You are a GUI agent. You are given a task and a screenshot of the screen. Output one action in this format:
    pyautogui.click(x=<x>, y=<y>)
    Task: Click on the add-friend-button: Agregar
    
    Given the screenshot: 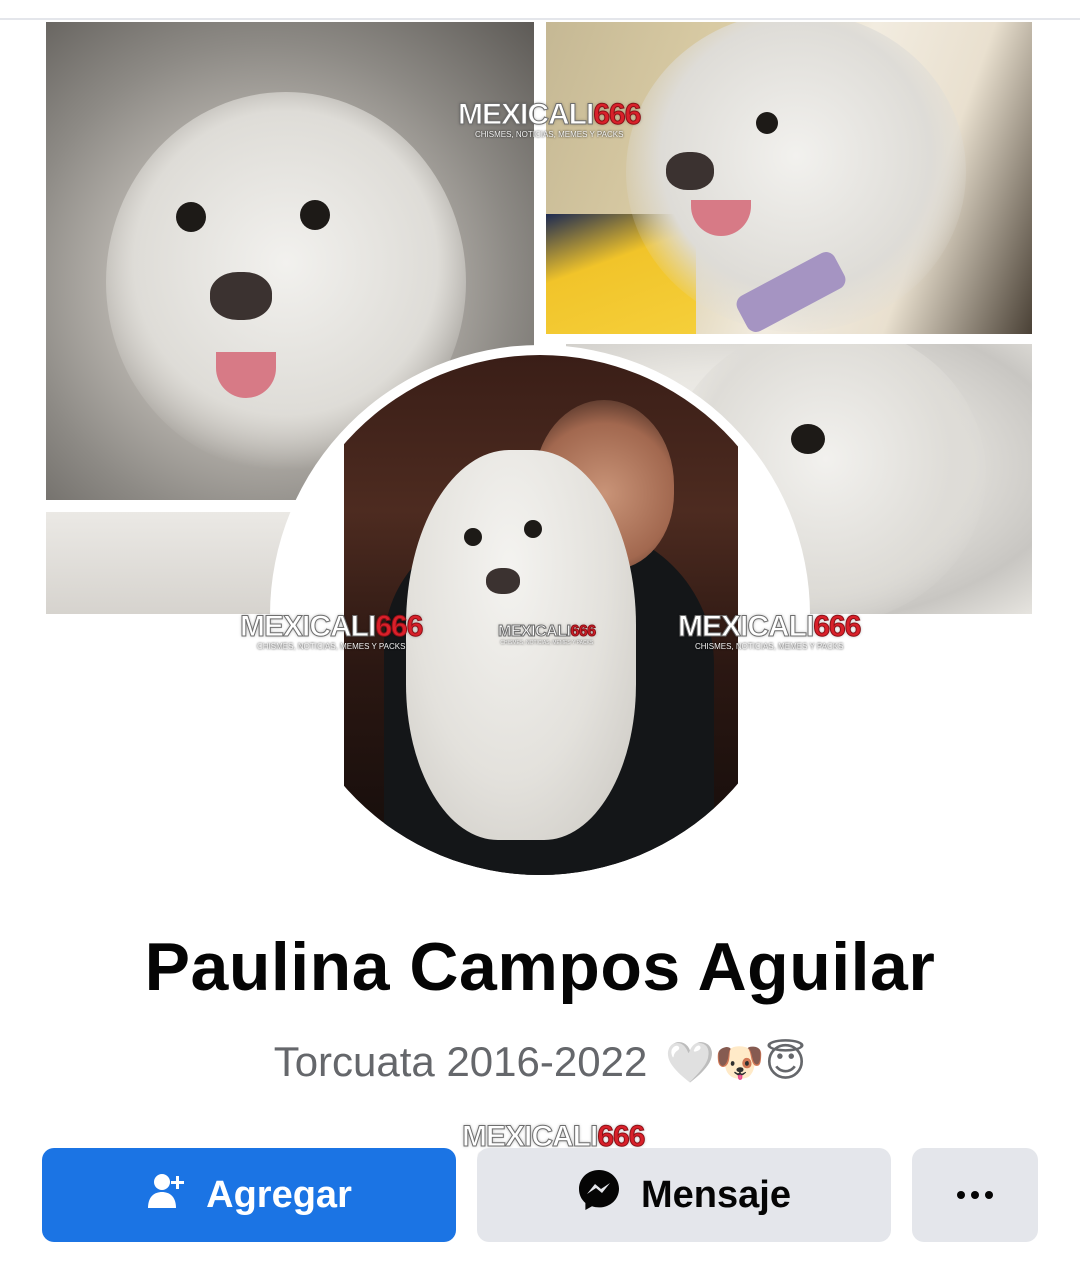 What is the action you would take?
    pyautogui.click(x=249, y=1195)
    